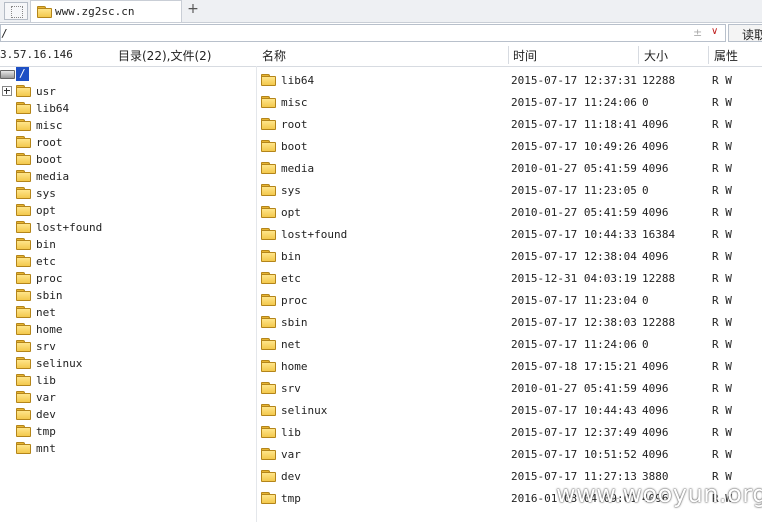  What do you see at coordinates (509, 278) in the screenshot?
I see `file-row: etc 2015-12-31 04:03:19 12288 R W` at bounding box center [509, 278].